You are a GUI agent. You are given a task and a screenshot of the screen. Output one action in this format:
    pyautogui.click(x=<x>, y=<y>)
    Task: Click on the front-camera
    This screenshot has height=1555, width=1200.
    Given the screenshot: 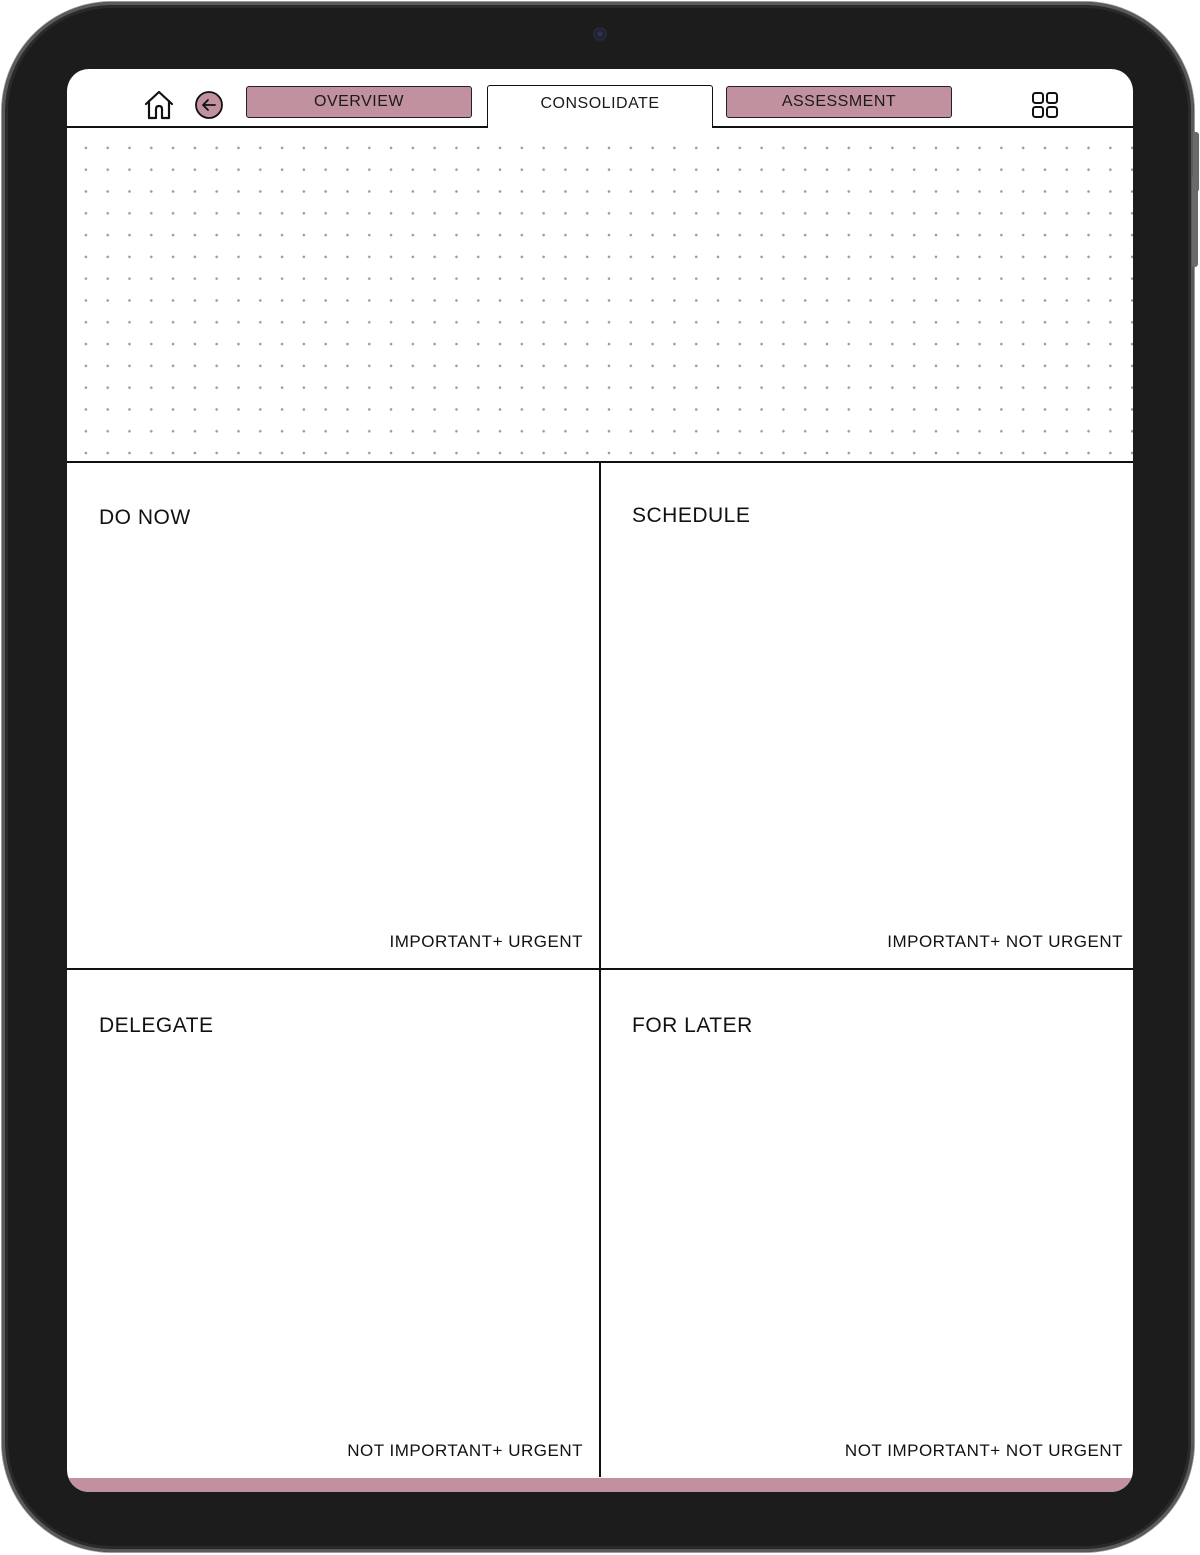 What is the action you would take?
    pyautogui.click(x=600, y=34)
    